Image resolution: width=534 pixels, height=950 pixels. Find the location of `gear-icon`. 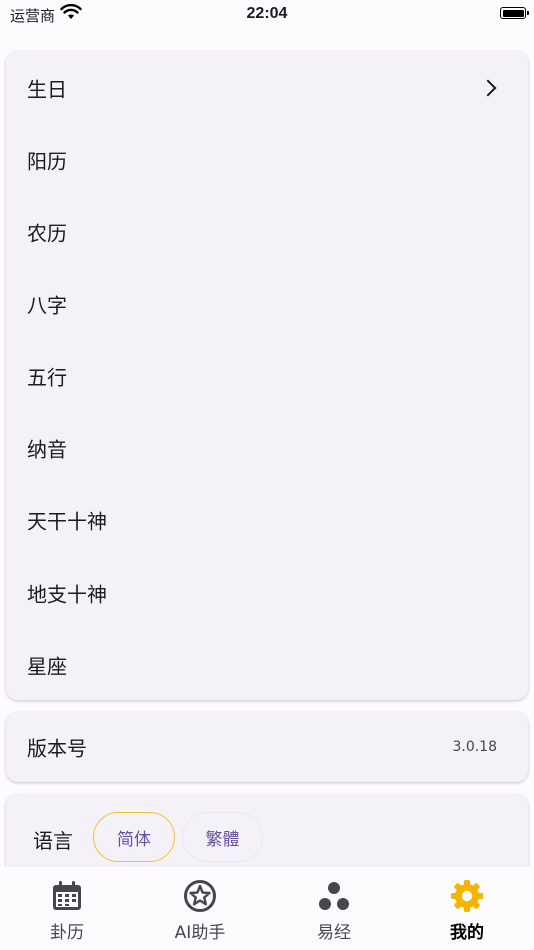

gear-icon is located at coordinates (467, 896).